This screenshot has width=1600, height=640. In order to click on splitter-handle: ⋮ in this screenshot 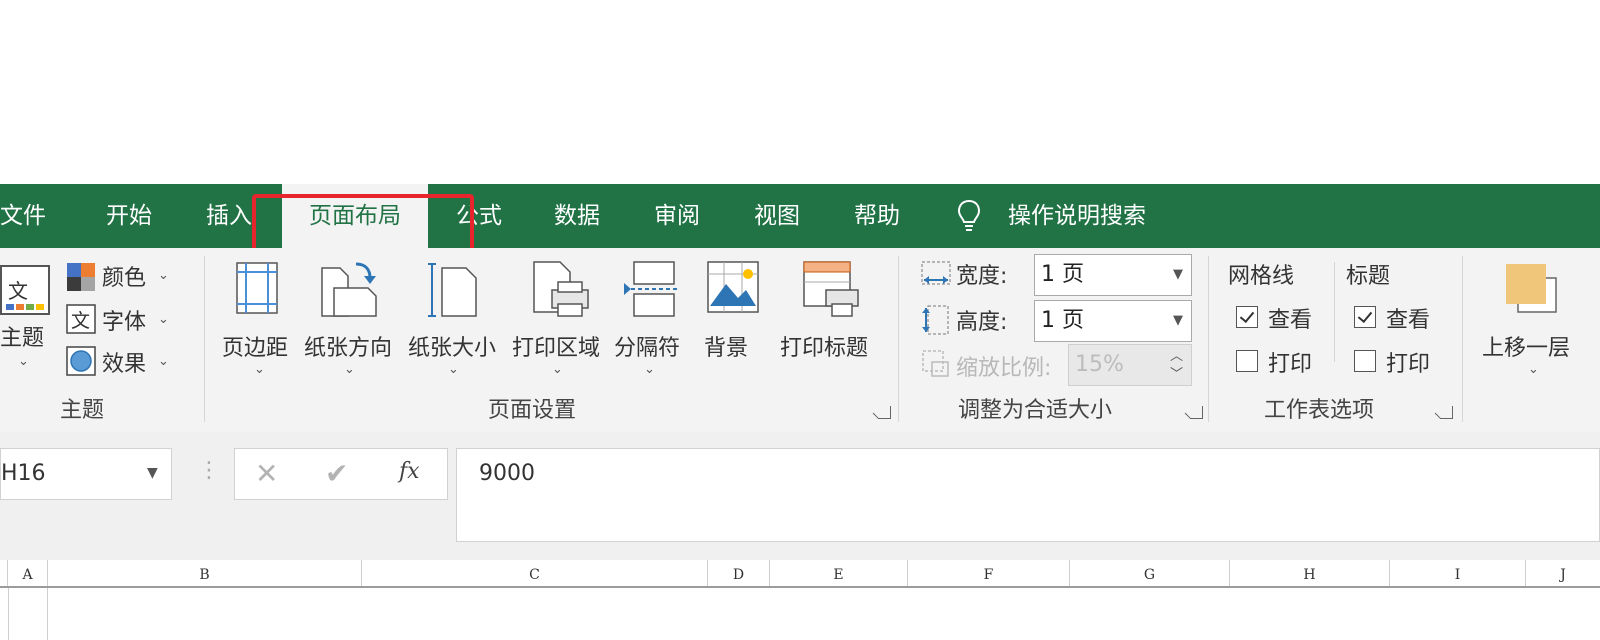, I will do `click(209, 470)`.